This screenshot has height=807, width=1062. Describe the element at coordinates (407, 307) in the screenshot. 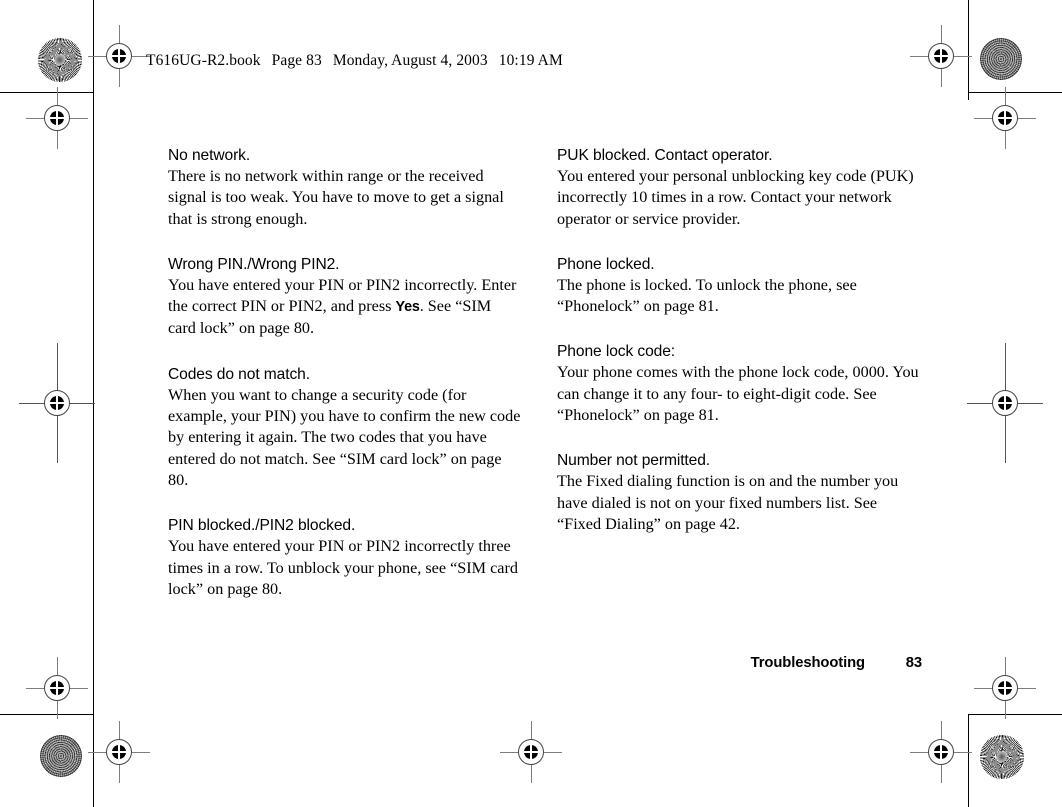

I see `softkey-label-yes: Yes` at that location.